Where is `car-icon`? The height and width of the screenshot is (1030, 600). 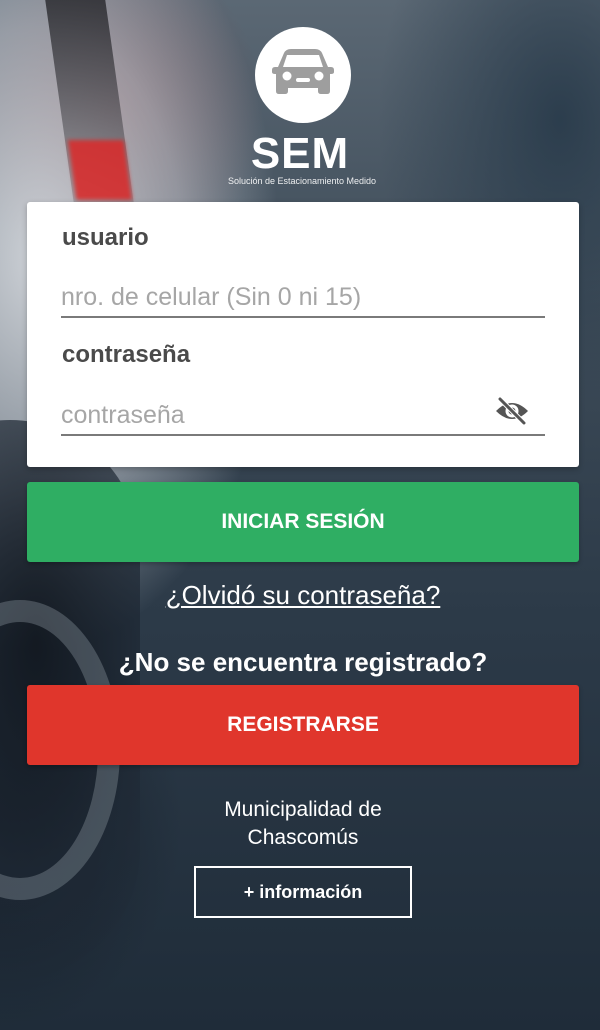
car-icon is located at coordinates (303, 75).